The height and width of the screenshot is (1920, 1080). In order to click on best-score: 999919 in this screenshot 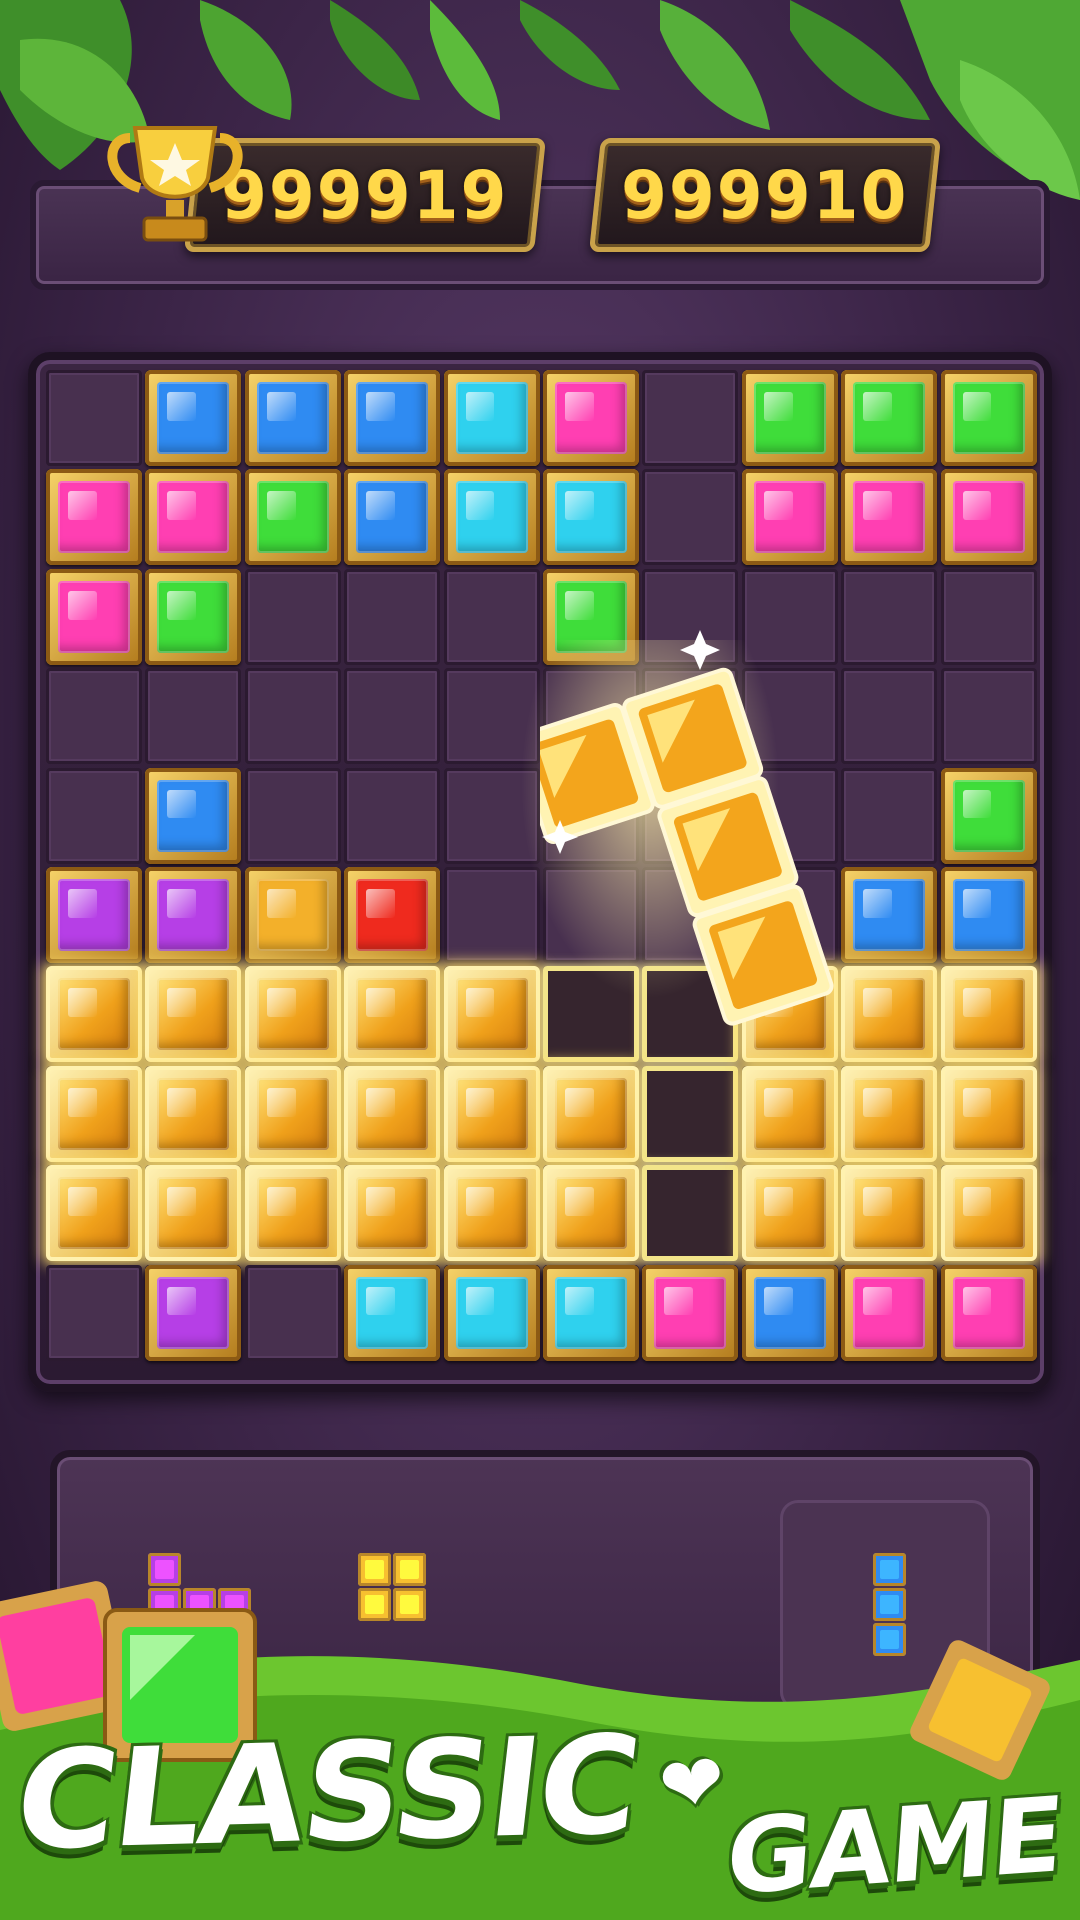, I will do `click(365, 195)`.